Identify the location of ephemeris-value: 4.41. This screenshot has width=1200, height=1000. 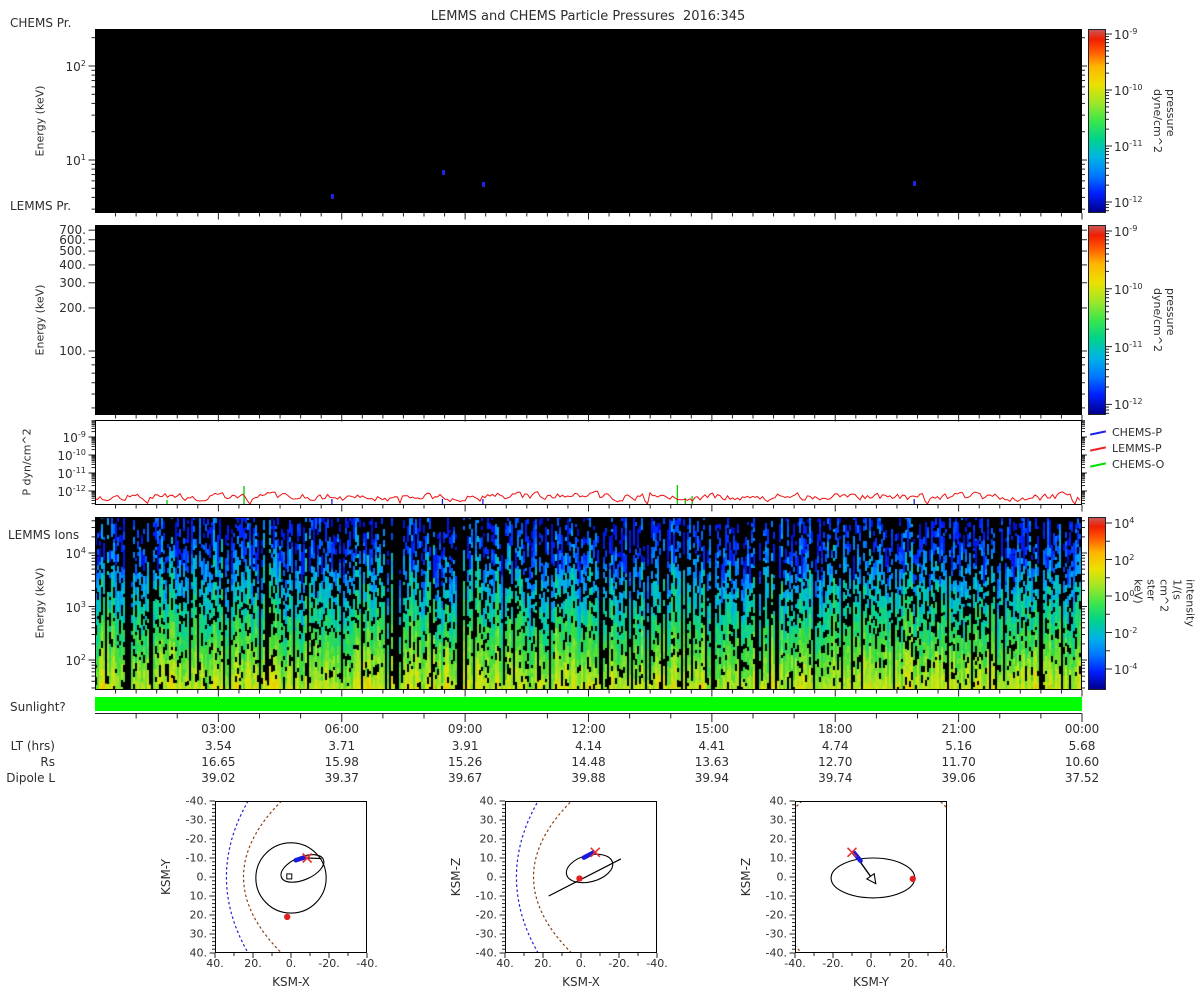
(712, 746).